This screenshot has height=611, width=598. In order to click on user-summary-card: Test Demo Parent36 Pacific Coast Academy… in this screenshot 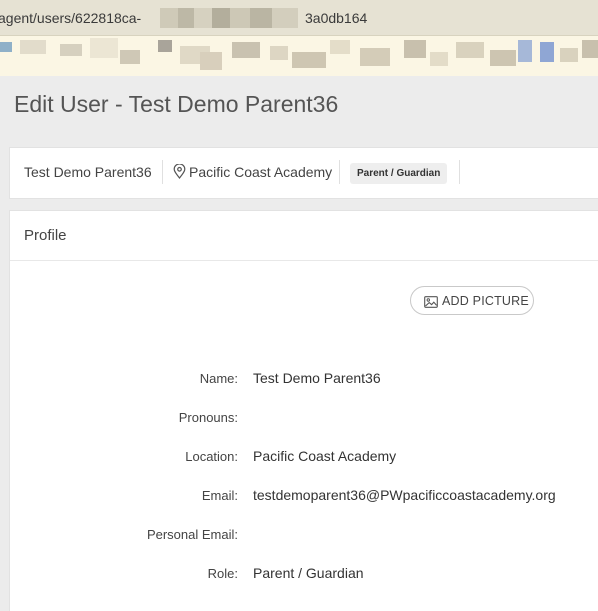, I will do `click(304, 173)`.